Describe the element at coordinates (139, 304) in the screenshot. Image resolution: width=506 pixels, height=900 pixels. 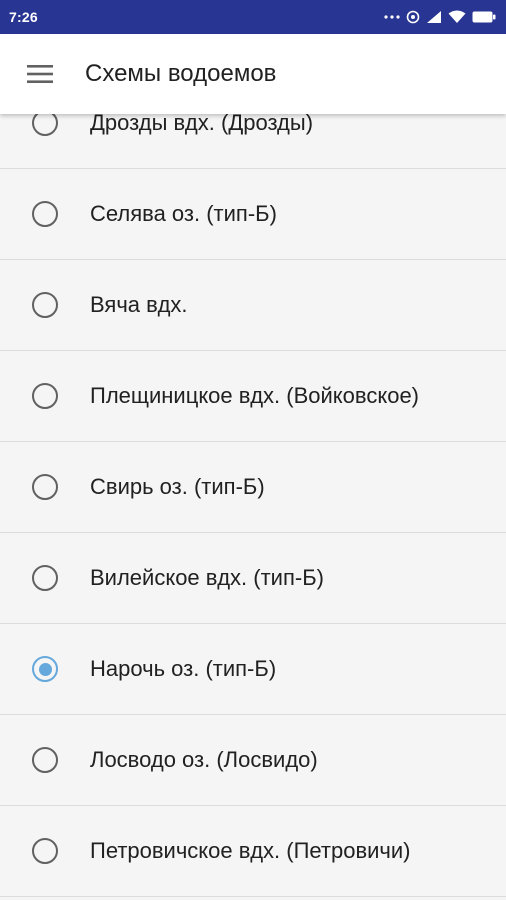
I see `reservoir-label: Вяча вдх.` at that location.